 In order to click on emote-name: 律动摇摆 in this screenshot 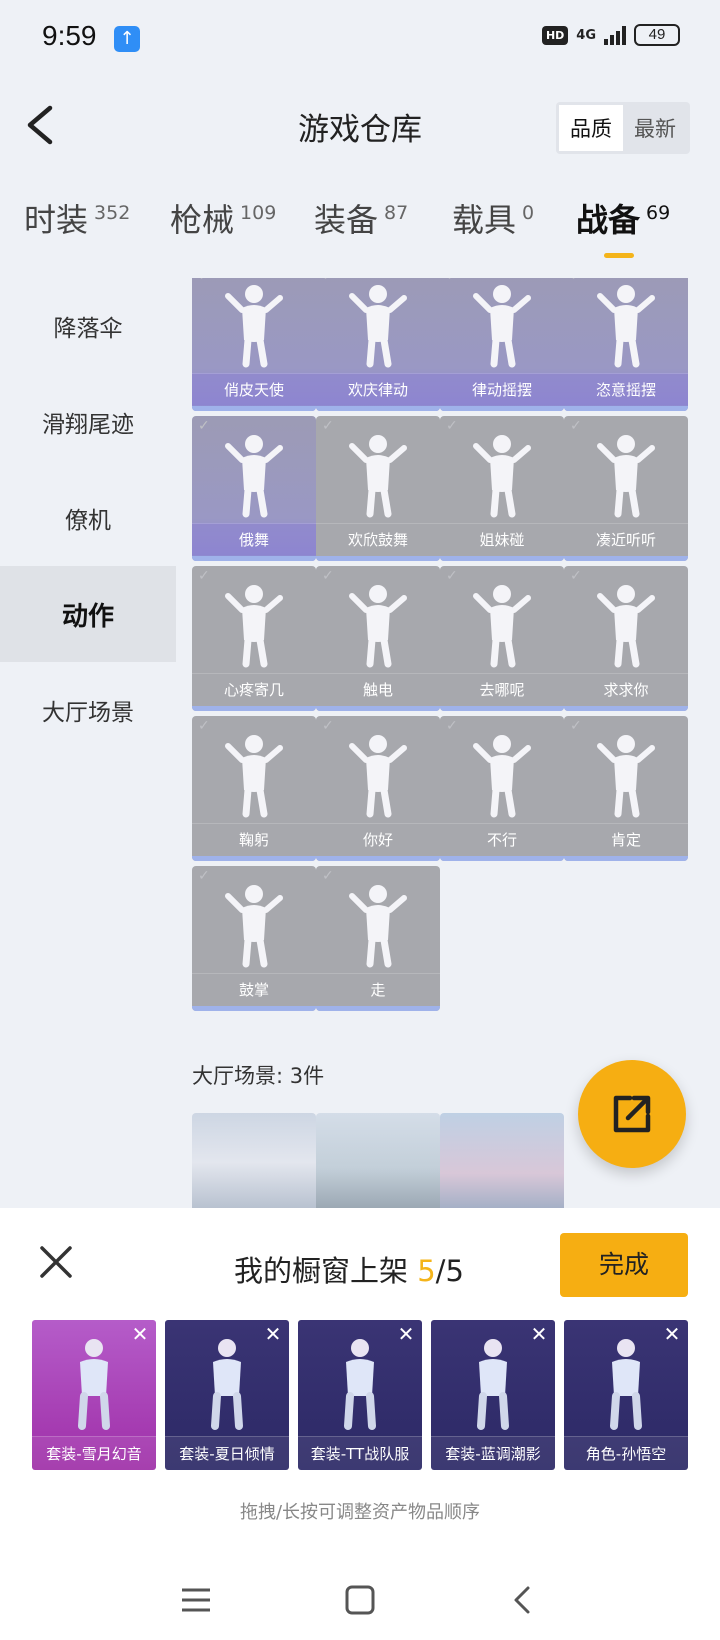, I will do `click(502, 389)`.